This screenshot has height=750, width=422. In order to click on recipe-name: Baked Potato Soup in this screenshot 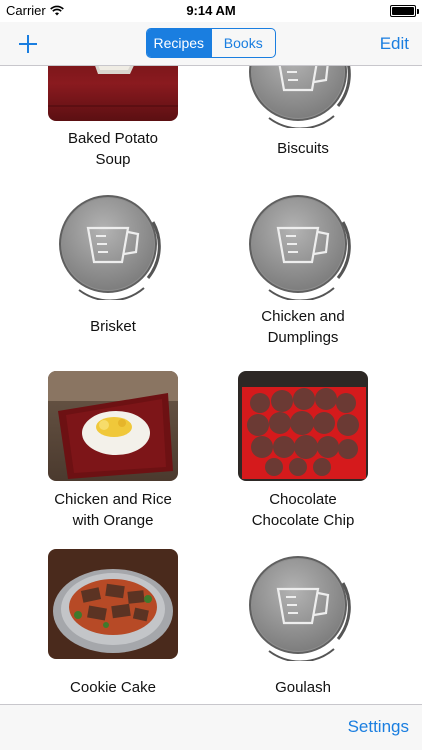, I will do `click(113, 149)`.